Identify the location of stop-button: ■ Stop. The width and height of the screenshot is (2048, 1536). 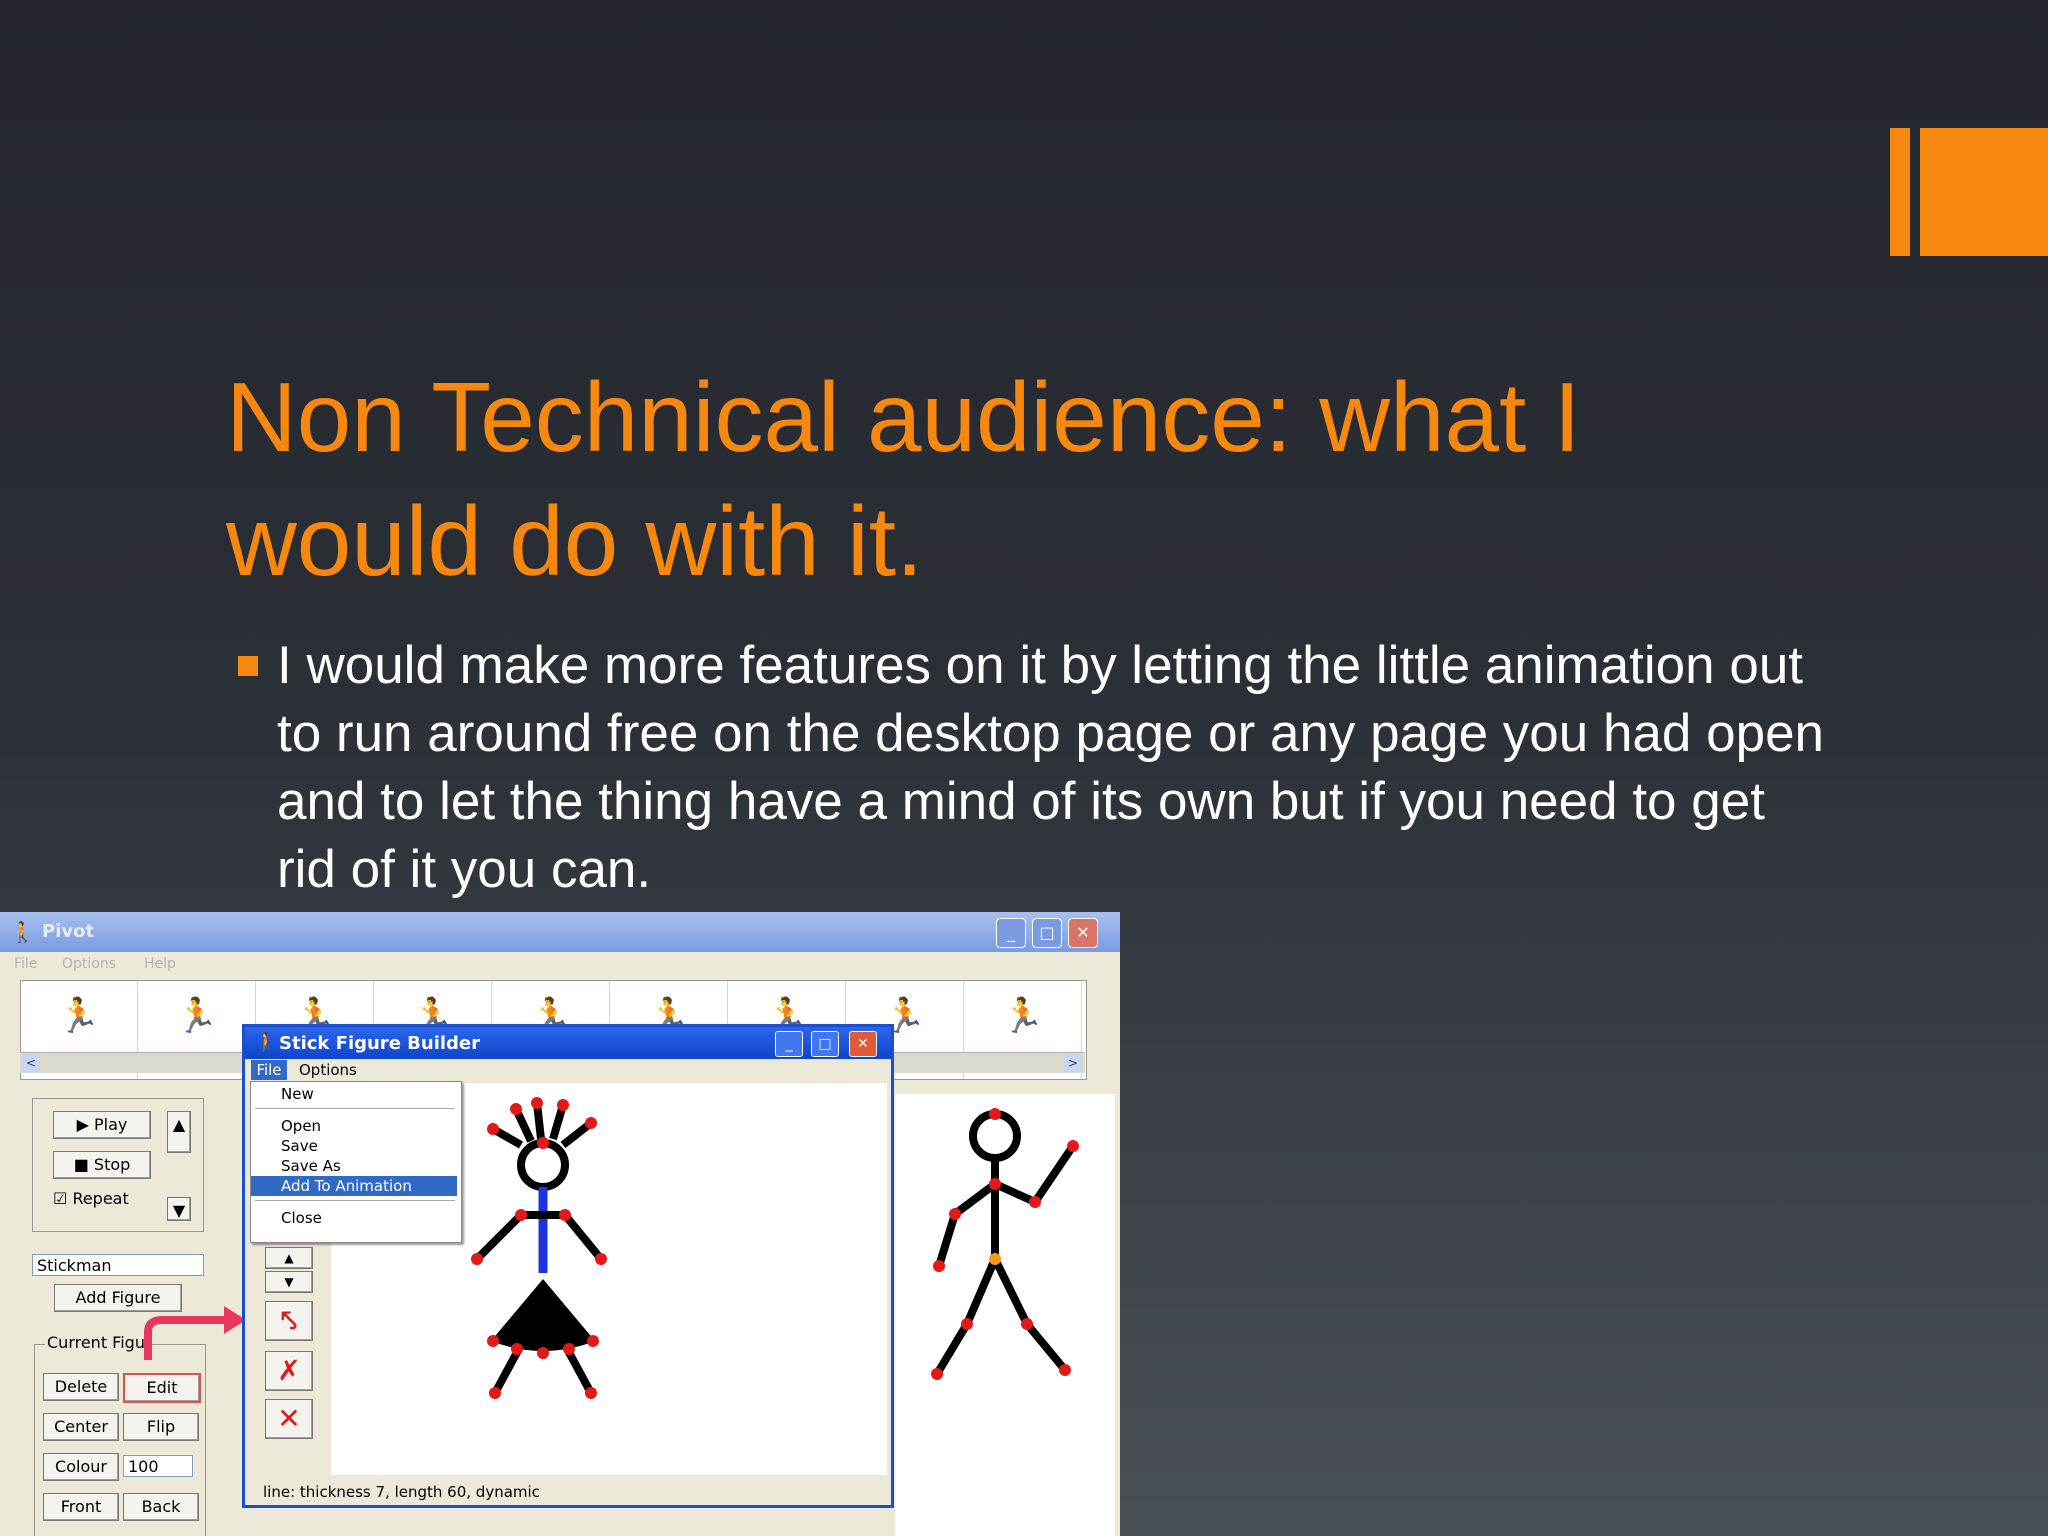
(102, 1165).